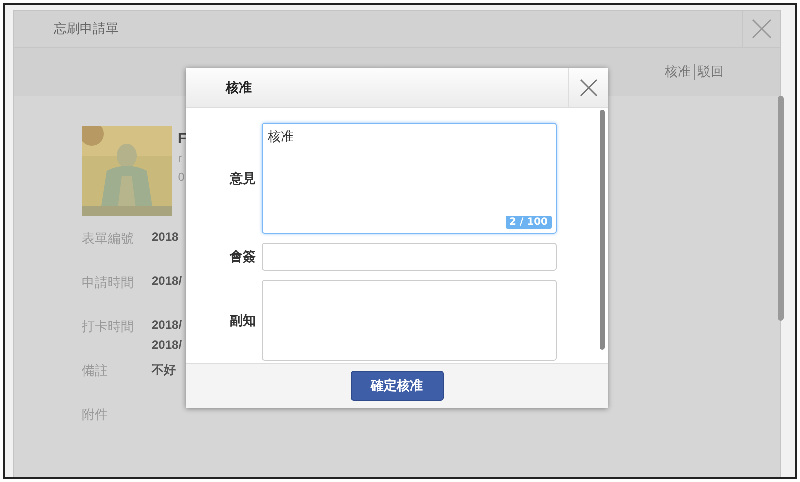 This screenshot has width=800, height=482. Describe the element at coordinates (409, 257) in the screenshot. I see `input-field` at that location.